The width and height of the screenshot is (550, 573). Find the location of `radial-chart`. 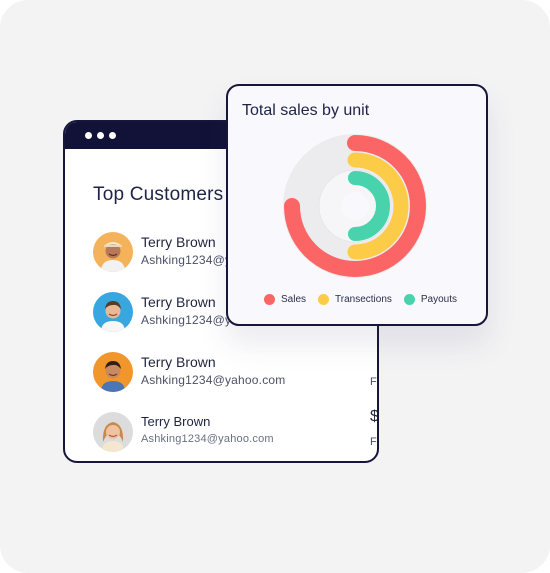

radial-chart is located at coordinates (355, 206).